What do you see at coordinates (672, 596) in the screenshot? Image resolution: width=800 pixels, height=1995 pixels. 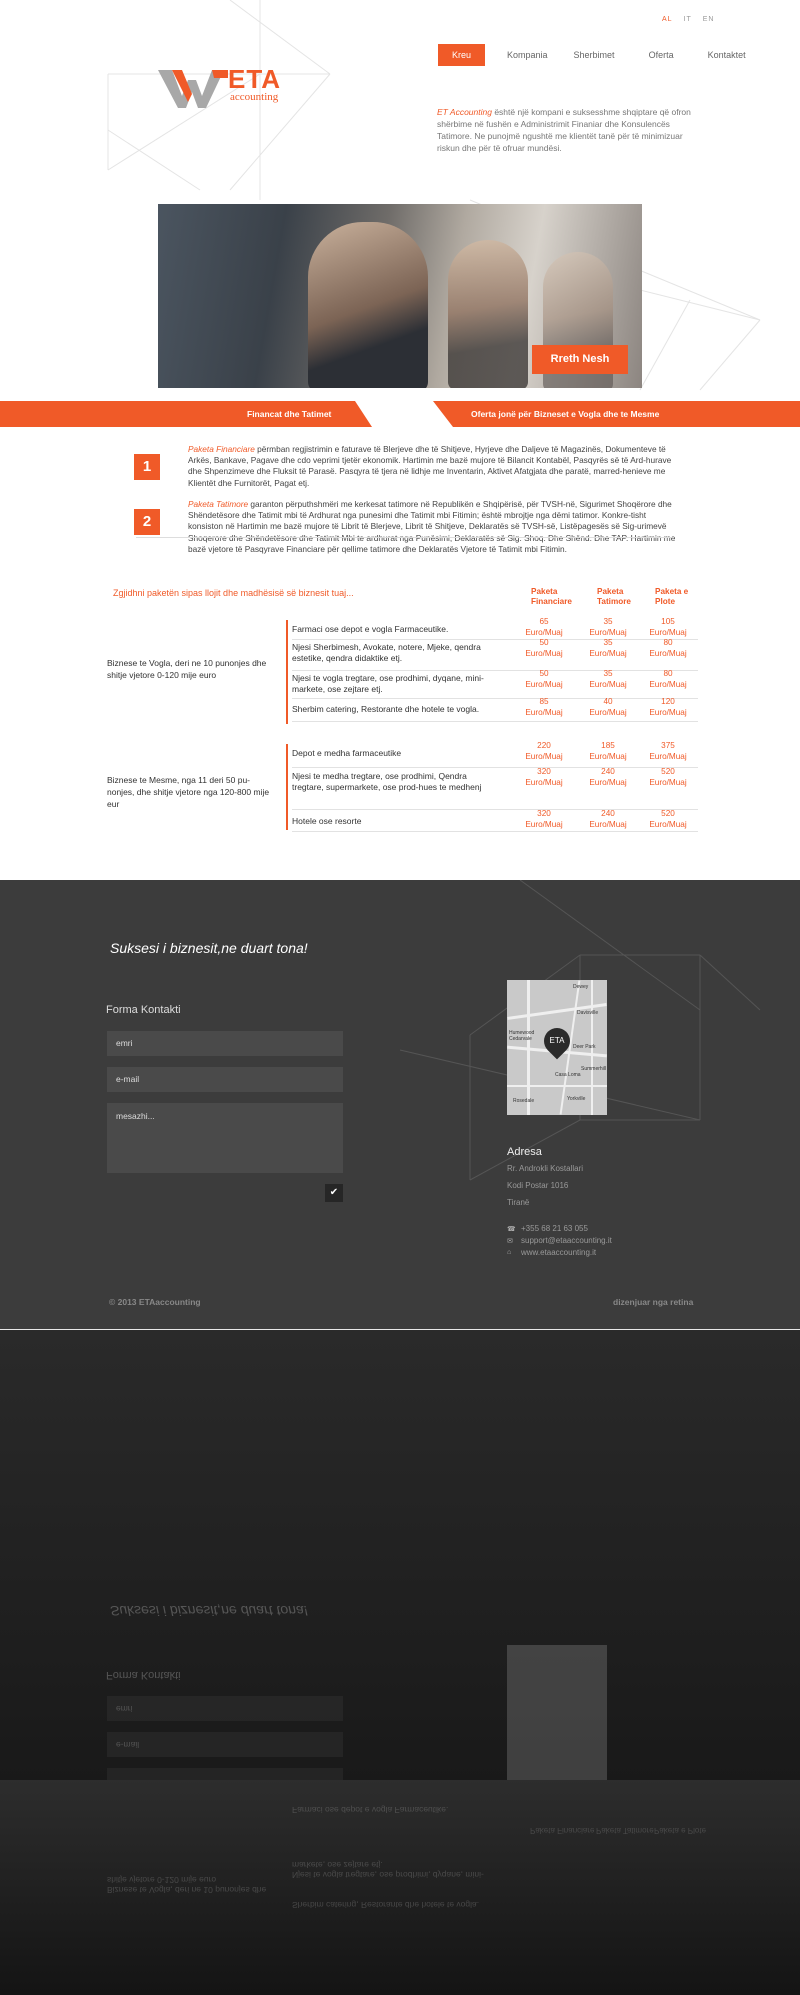 I see `pricing-header-full: Paketa e Plote` at bounding box center [672, 596].